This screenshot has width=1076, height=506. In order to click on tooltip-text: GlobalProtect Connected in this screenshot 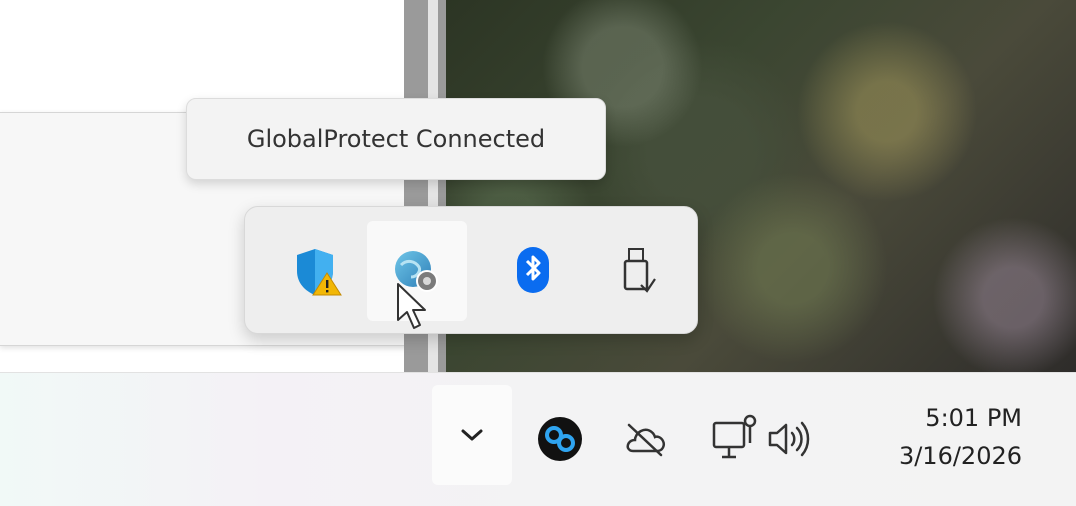, I will do `click(396, 139)`.